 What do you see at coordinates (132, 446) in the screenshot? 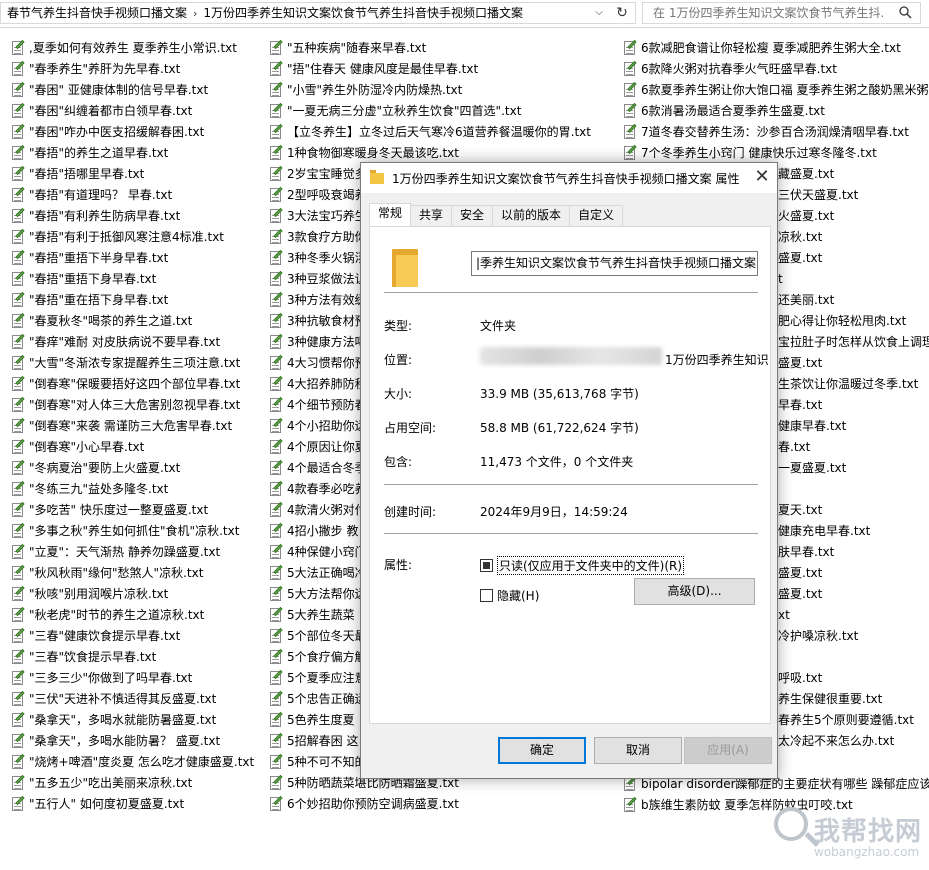
I see `file-item: "倒春寒"小心早春.txt` at bounding box center [132, 446].